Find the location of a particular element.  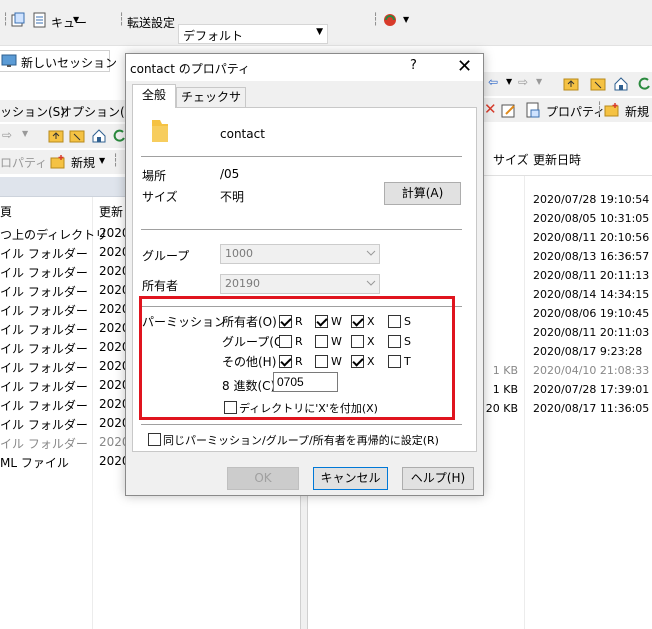

file-name: contact is located at coordinates (242, 134).